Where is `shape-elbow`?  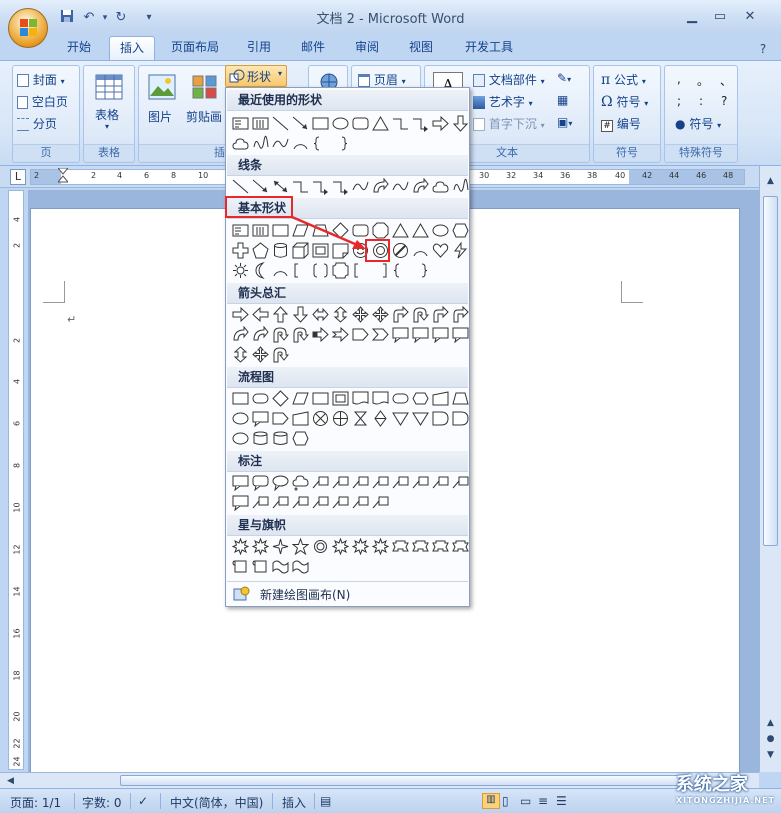
shape-elbow is located at coordinates (400, 123).